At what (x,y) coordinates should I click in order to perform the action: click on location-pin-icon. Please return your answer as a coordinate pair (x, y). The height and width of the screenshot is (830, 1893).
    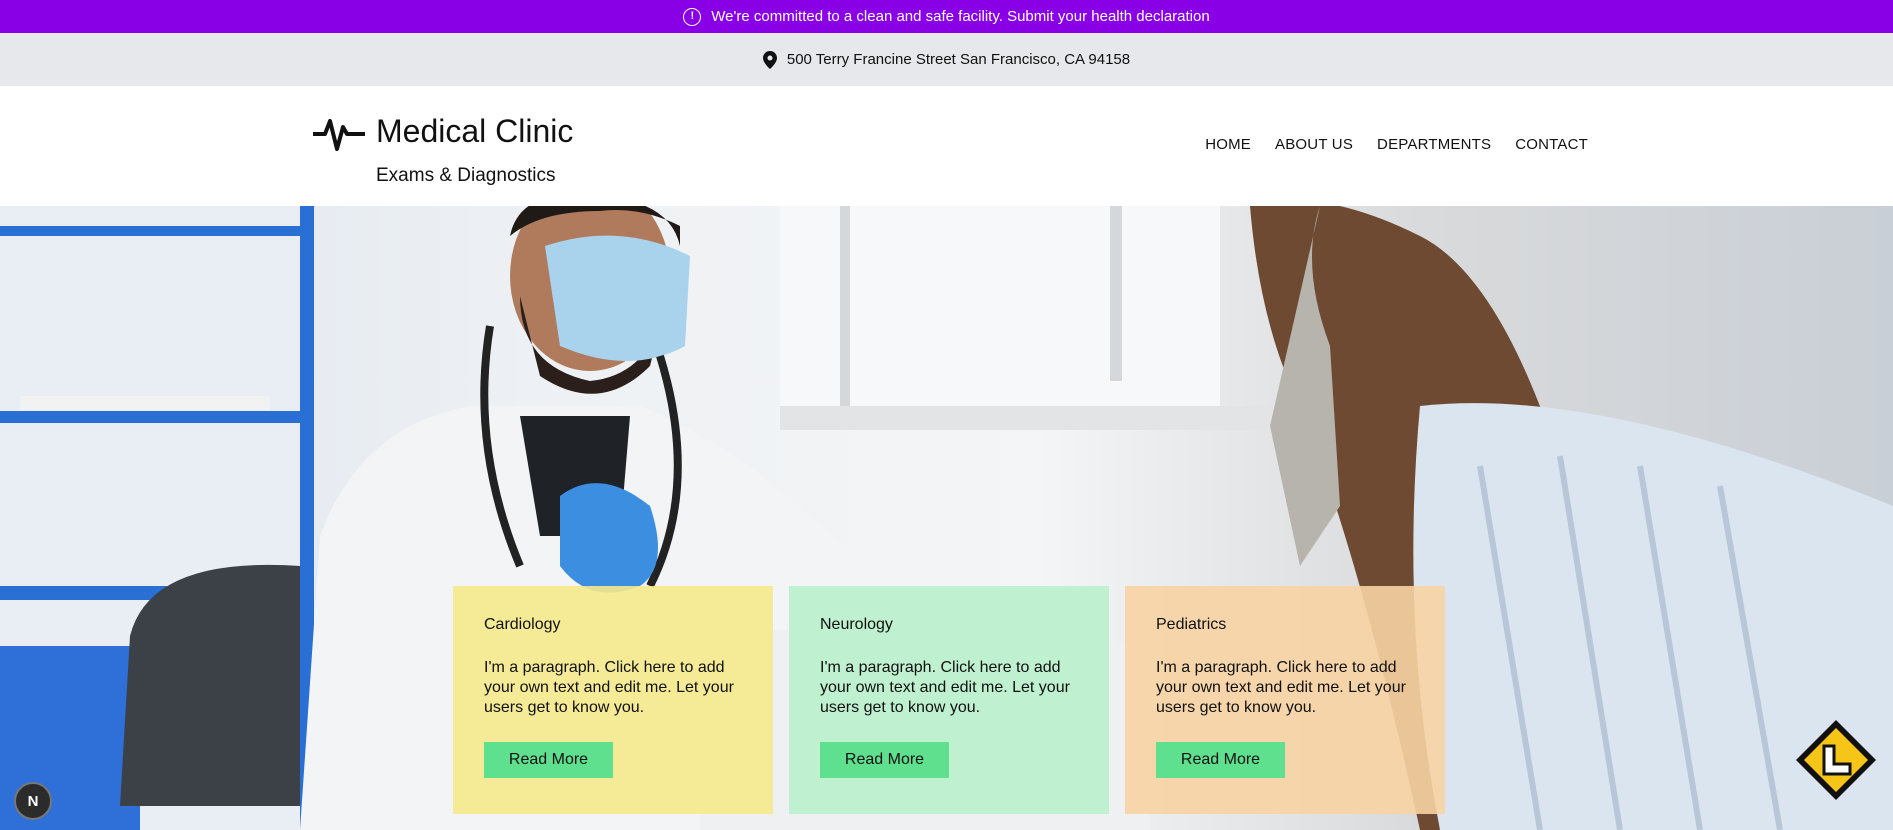
    Looking at the image, I should click on (769, 59).